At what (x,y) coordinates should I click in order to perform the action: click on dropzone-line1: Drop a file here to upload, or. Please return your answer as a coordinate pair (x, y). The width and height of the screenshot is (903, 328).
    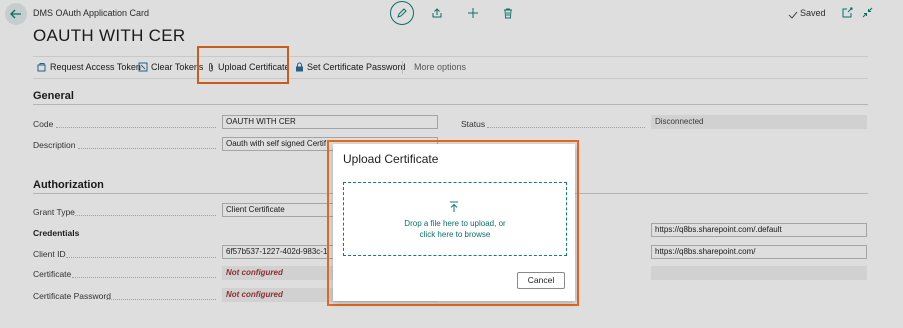
    Looking at the image, I should click on (455, 223).